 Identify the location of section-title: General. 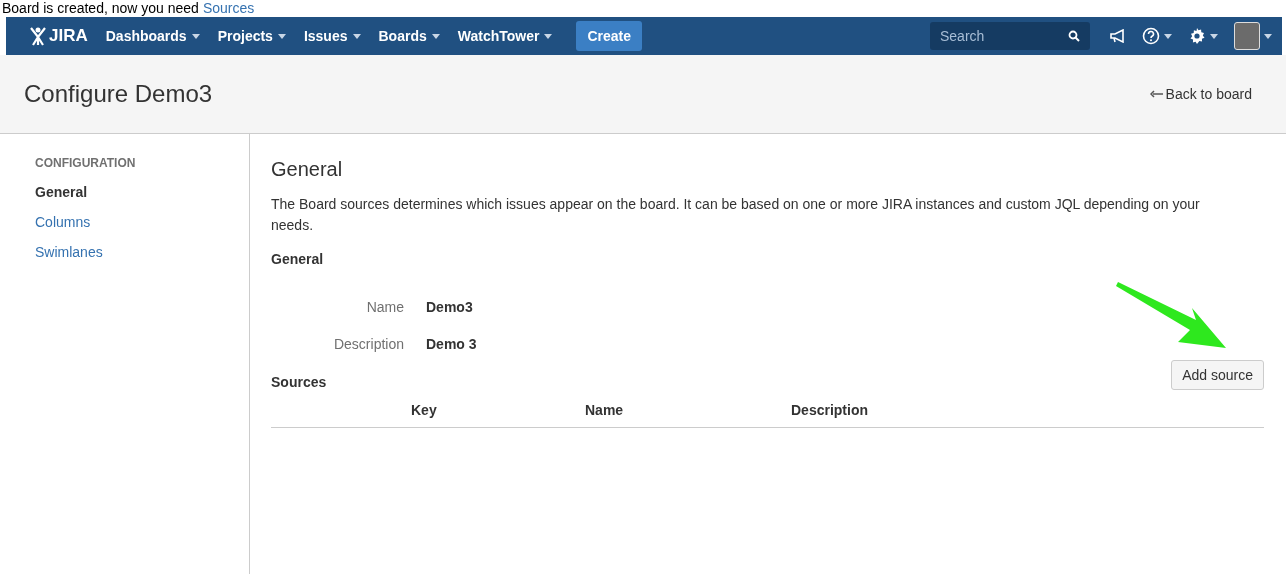
(307, 169).